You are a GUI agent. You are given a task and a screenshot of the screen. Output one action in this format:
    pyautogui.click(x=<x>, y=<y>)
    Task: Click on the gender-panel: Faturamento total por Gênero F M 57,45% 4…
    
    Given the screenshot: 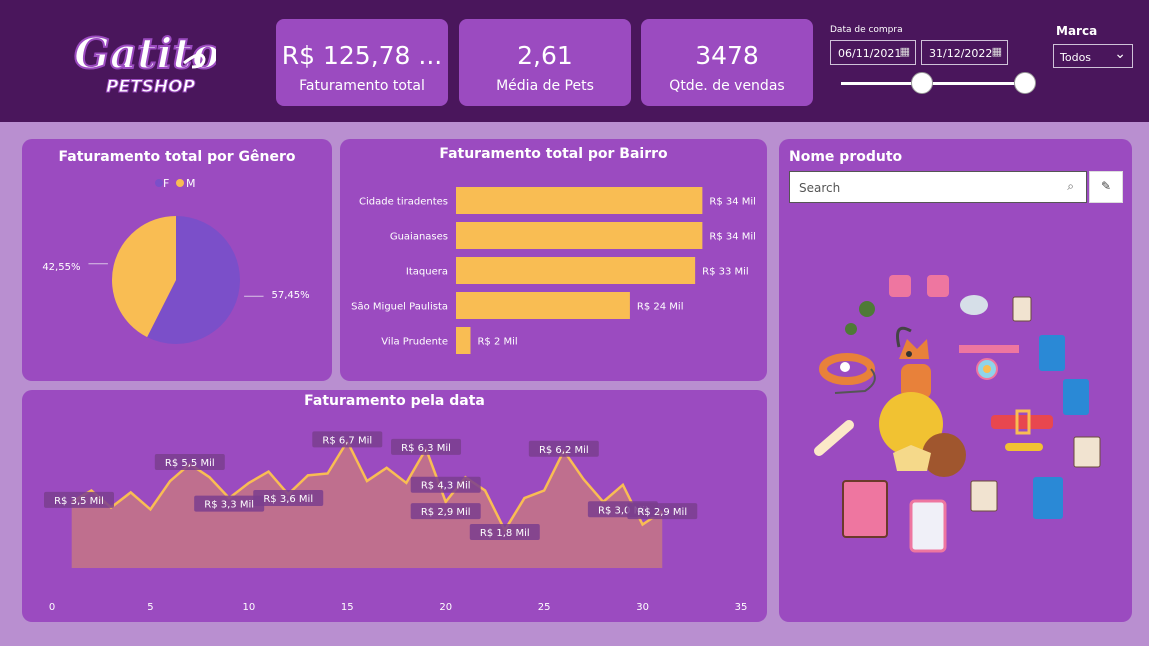 What is the action you would take?
    pyautogui.click(x=177, y=260)
    